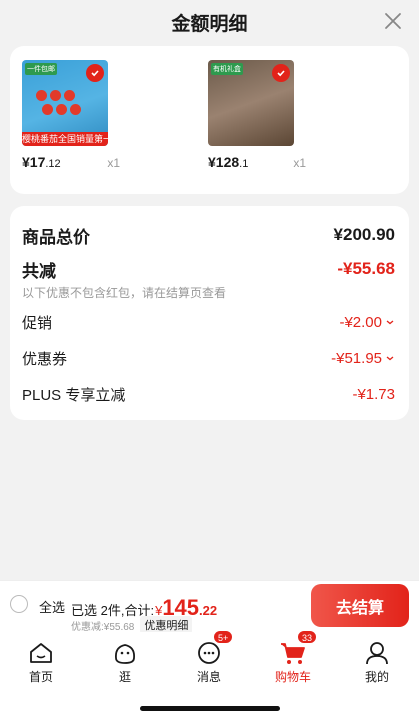  I want to click on explore-icon, so click(125, 654).